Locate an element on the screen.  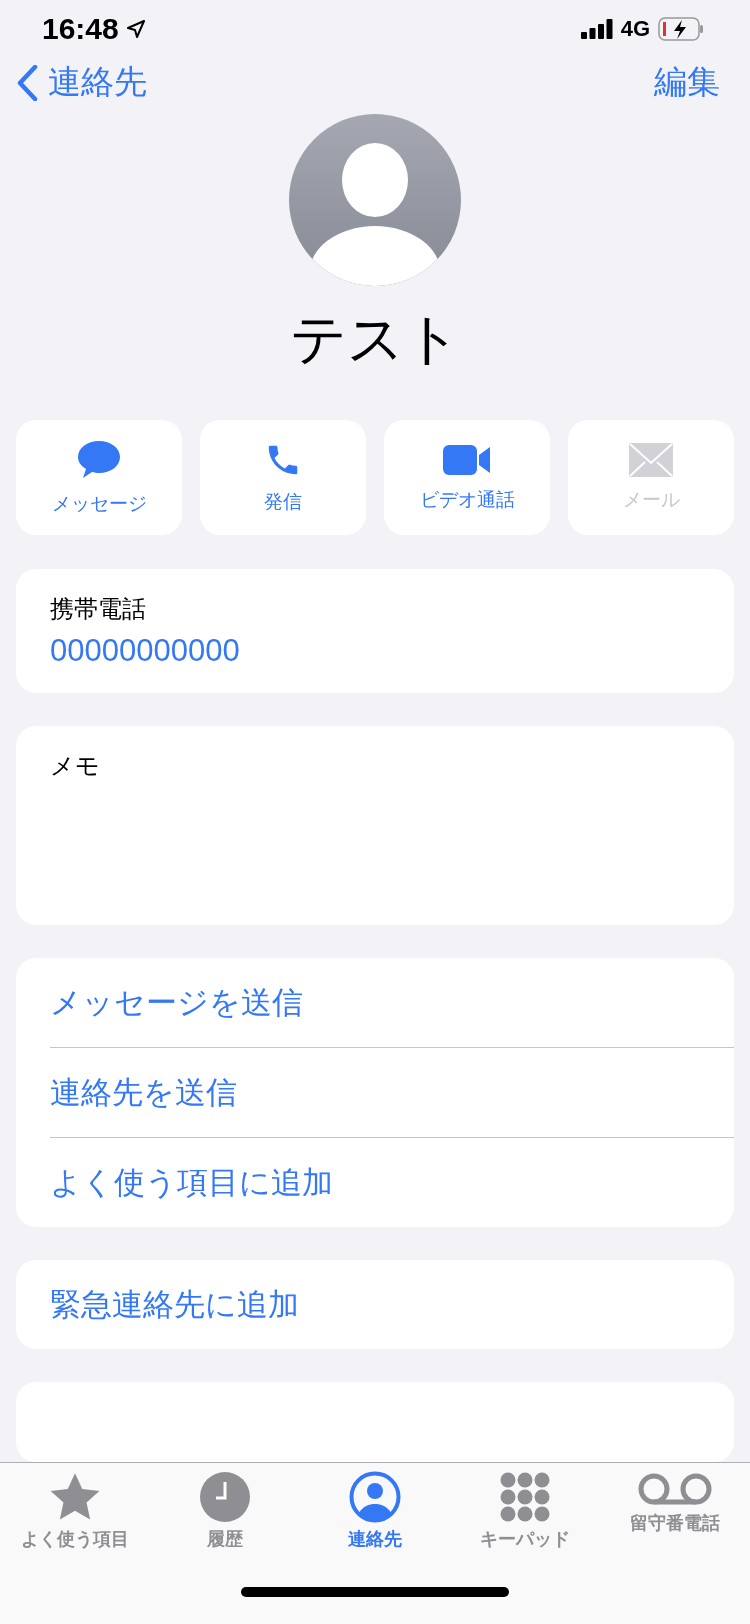
action-link: 連絡先を送信 is located at coordinates (392, 1092).